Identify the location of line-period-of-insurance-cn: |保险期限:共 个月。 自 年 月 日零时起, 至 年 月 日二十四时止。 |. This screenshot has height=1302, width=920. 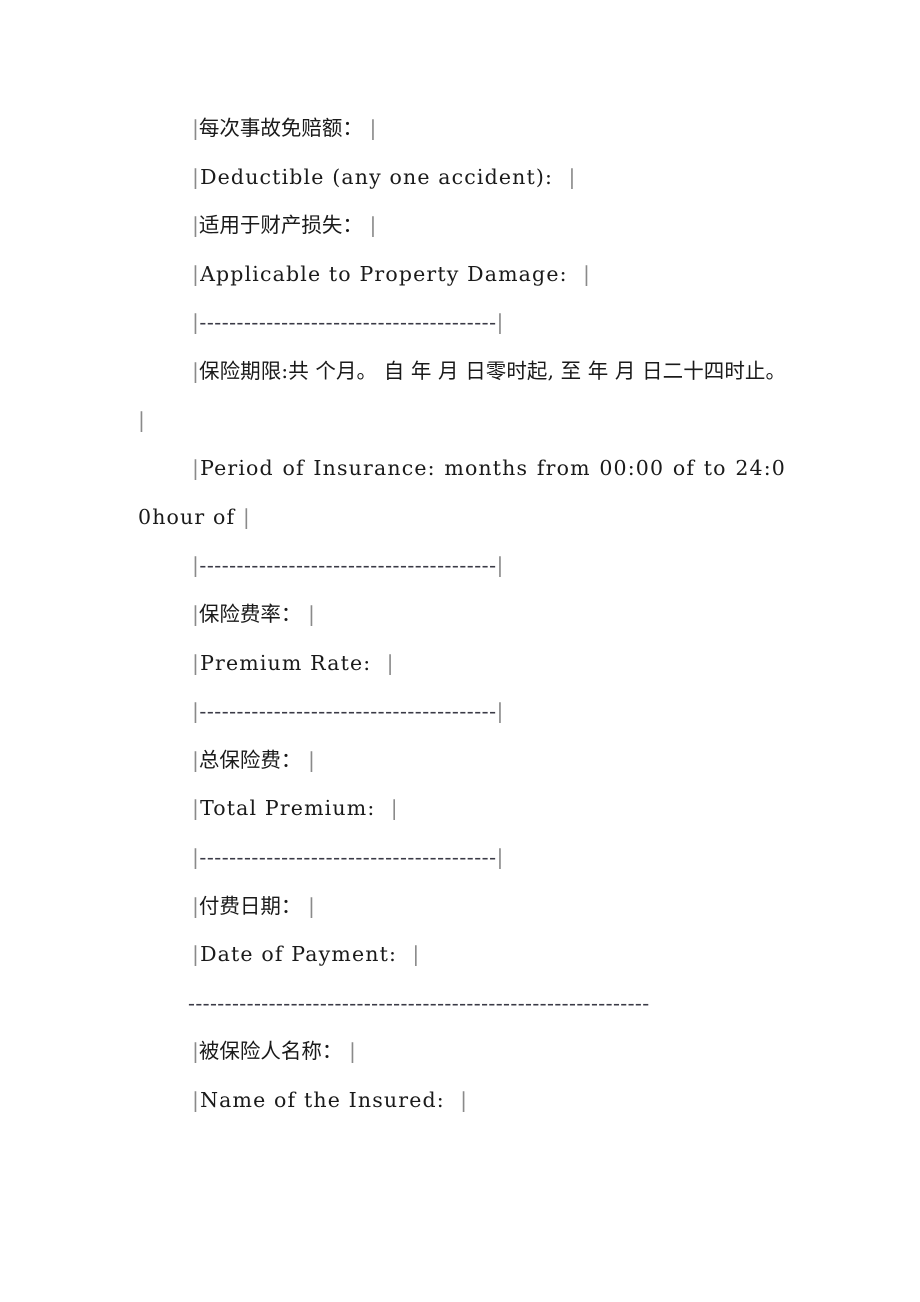
(462, 395).